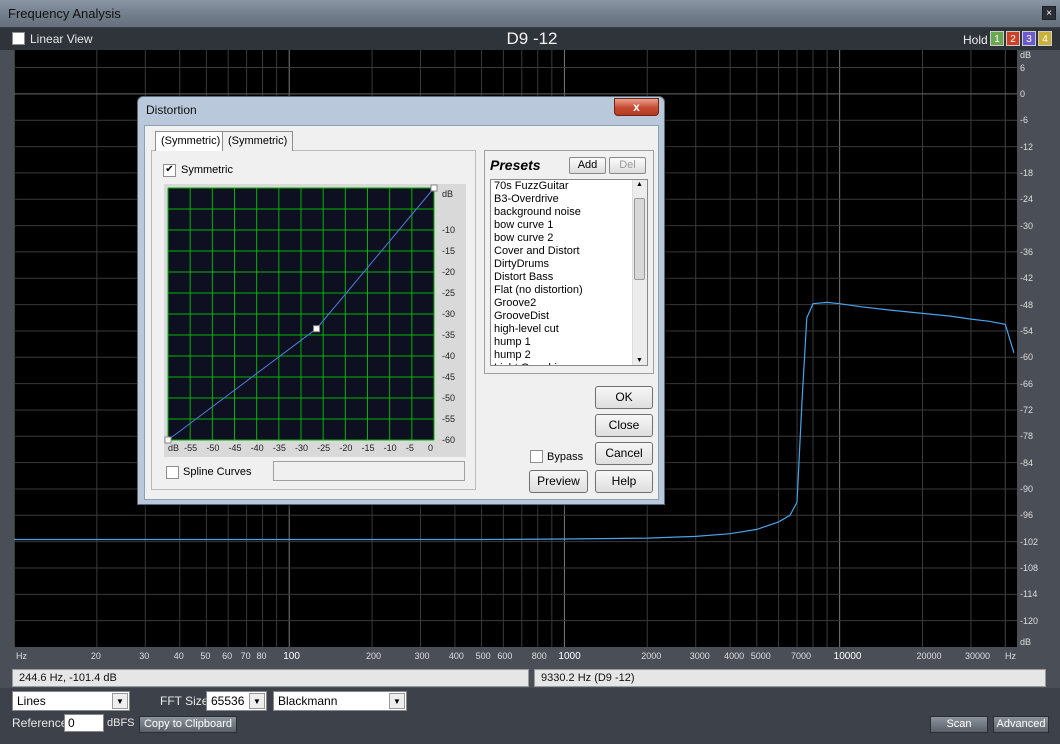 This screenshot has width=1060, height=744. Describe the element at coordinates (172, 472) in the screenshot. I see `spline-curves-checkbox` at that location.